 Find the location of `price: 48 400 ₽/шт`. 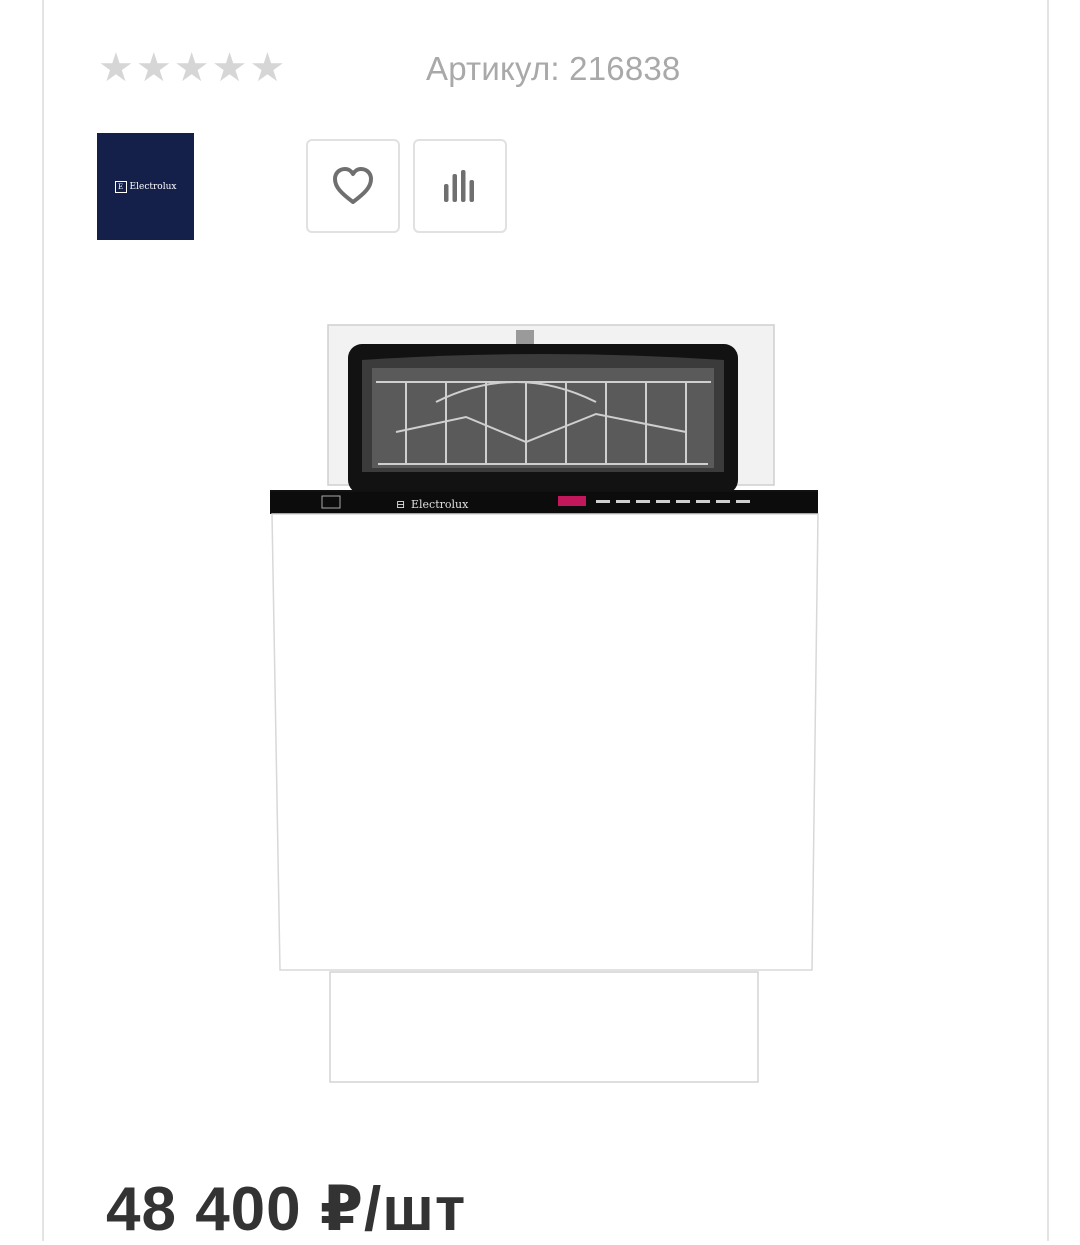

price: 48 400 ₽/шт is located at coordinates (286, 1209).